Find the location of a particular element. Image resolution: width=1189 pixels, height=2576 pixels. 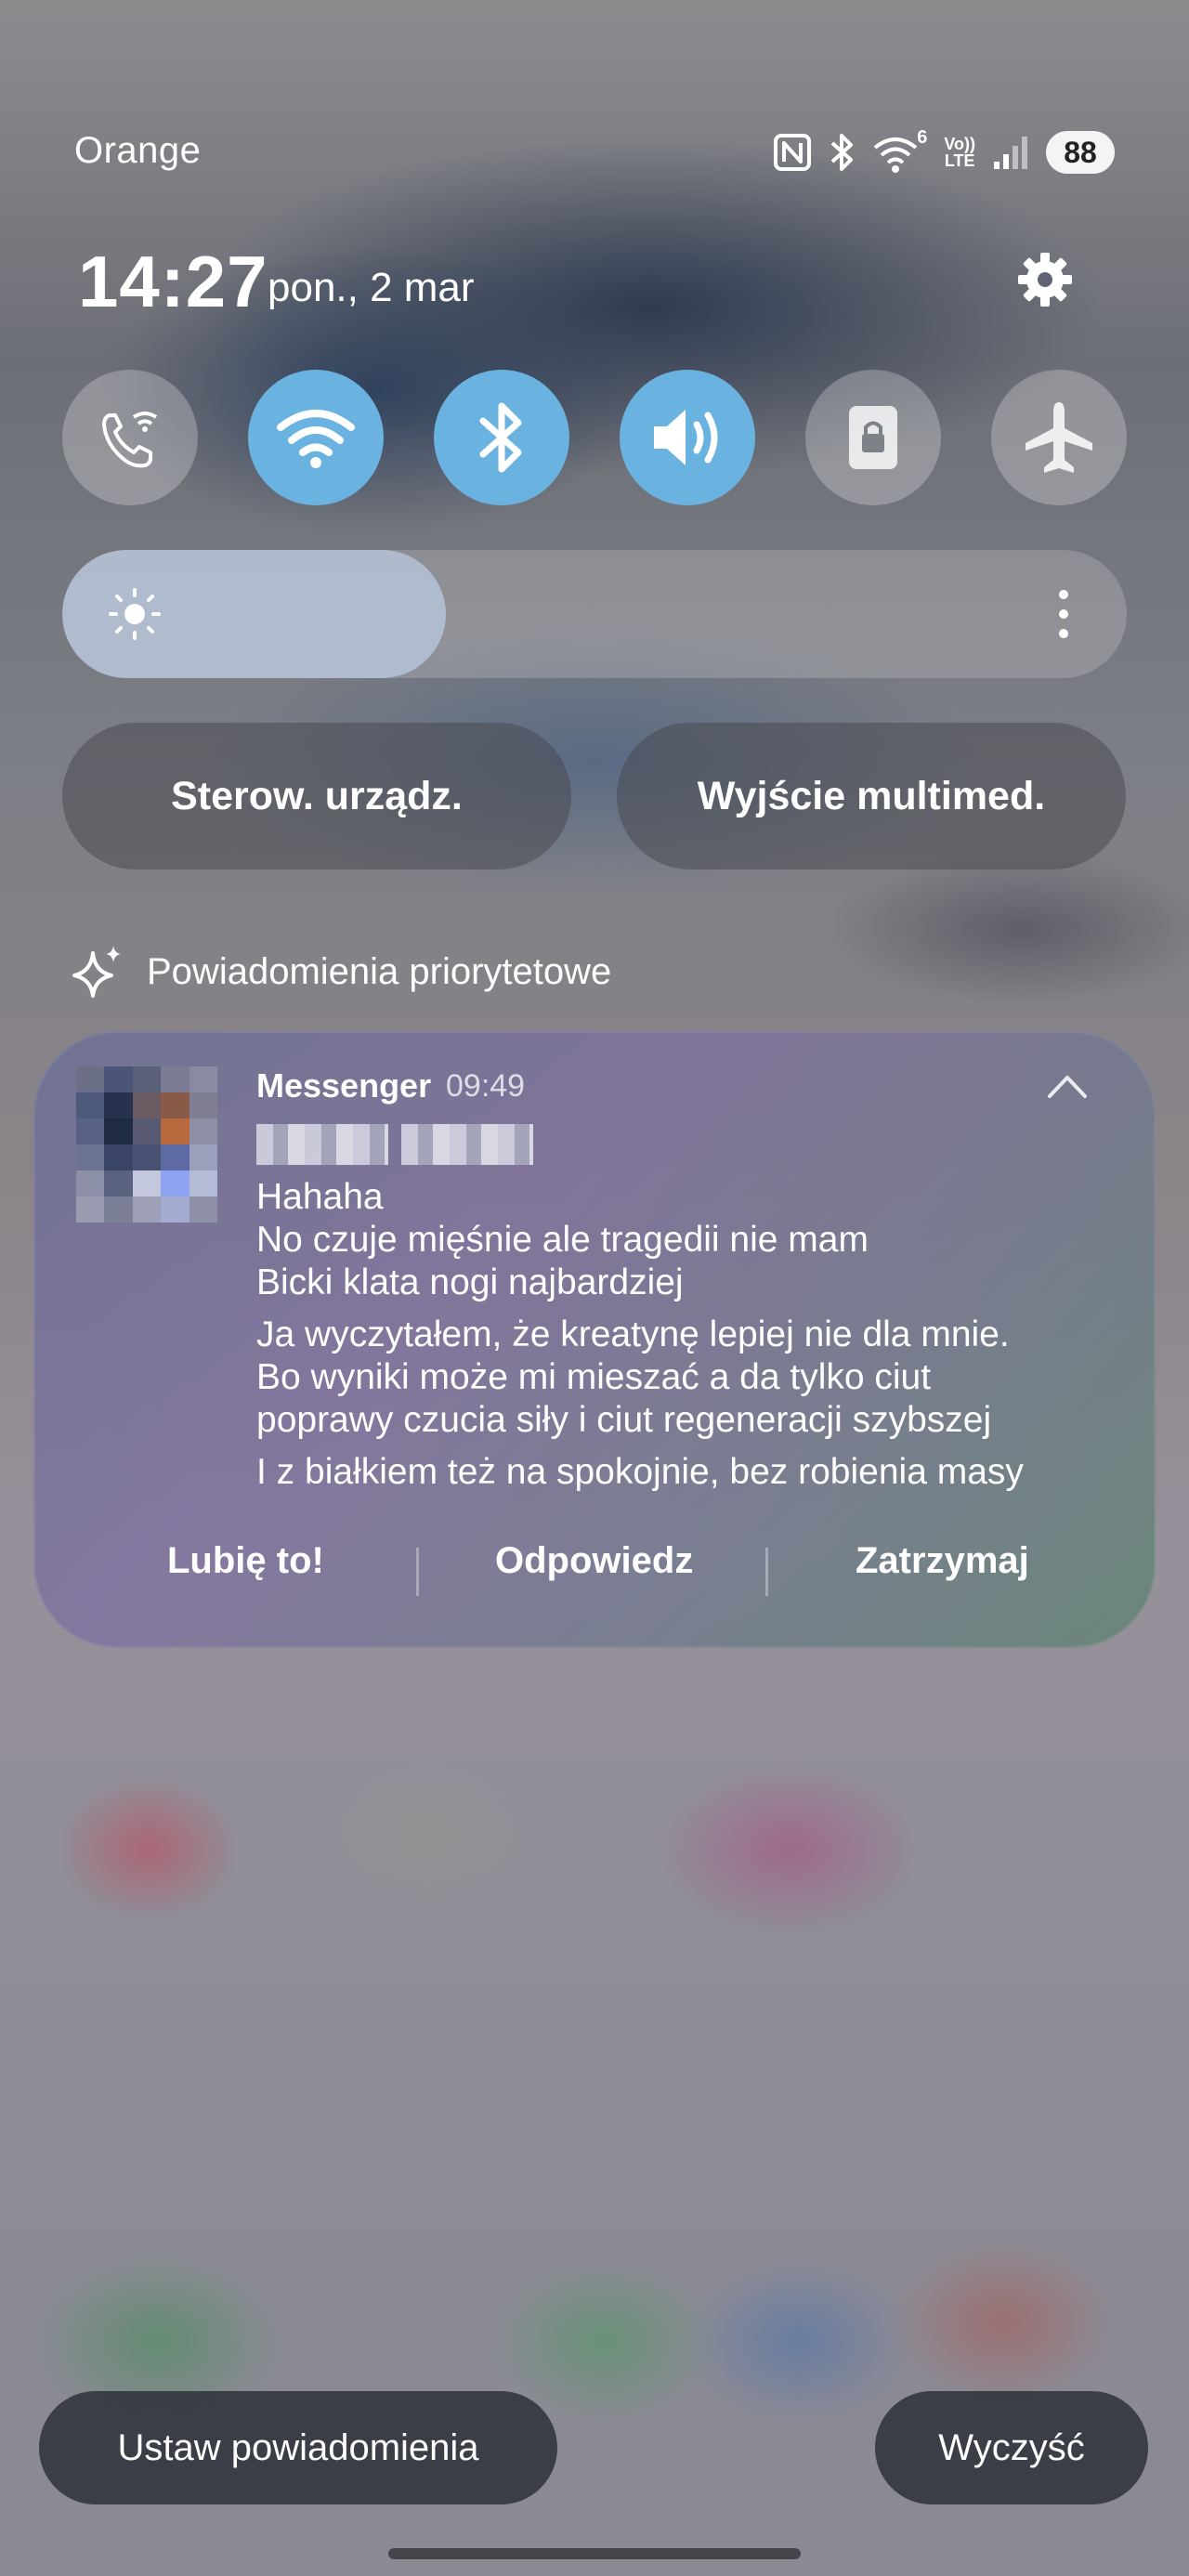

wifi-calling-icon is located at coordinates (130, 440).